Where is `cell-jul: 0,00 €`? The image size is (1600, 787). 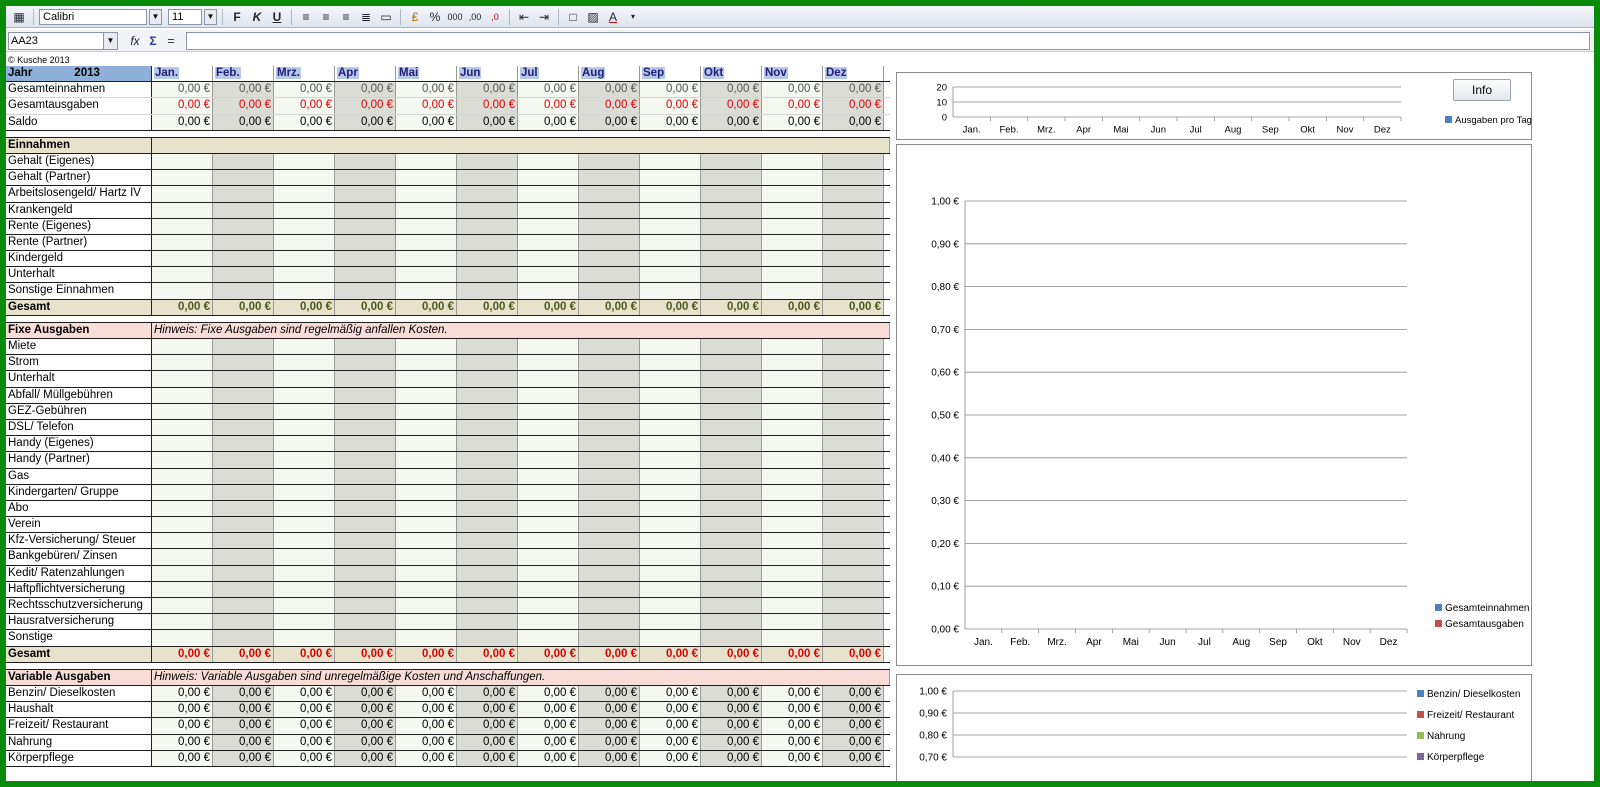 cell-jul: 0,00 € is located at coordinates (548, 742).